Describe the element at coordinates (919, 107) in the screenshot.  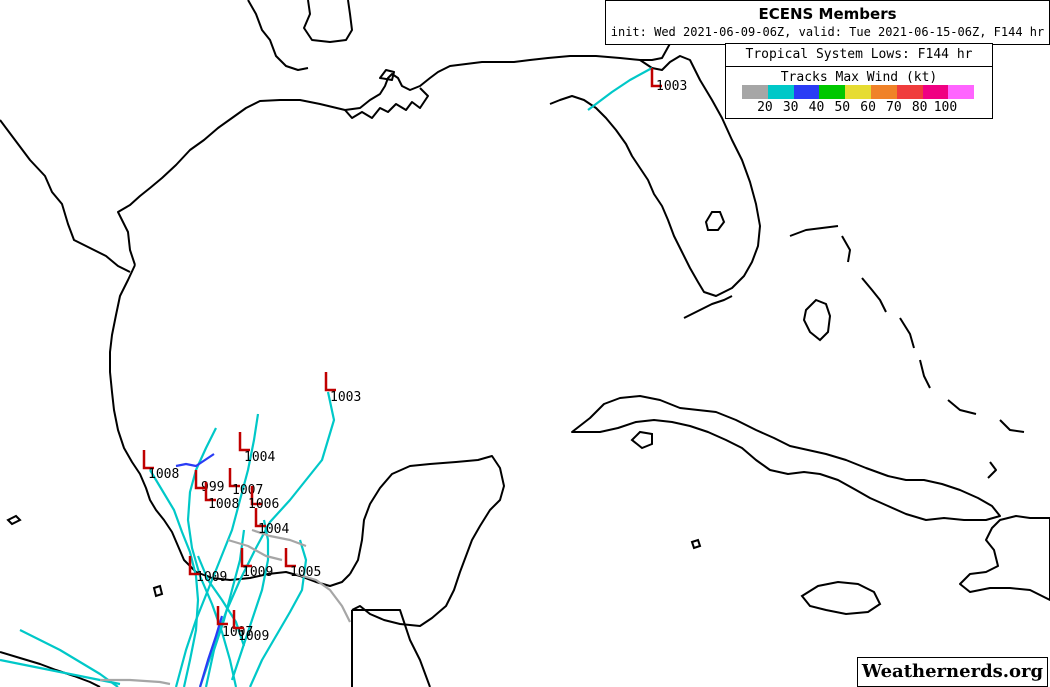
I see `legend-tick-label: 80` at that location.